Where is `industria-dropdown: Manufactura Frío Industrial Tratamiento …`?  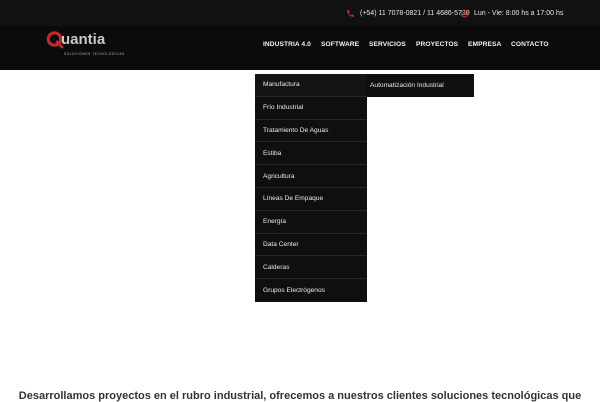 industria-dropdown: Manufactura Frío Industrial Tratamiento … is located at coordinates (311, 188).